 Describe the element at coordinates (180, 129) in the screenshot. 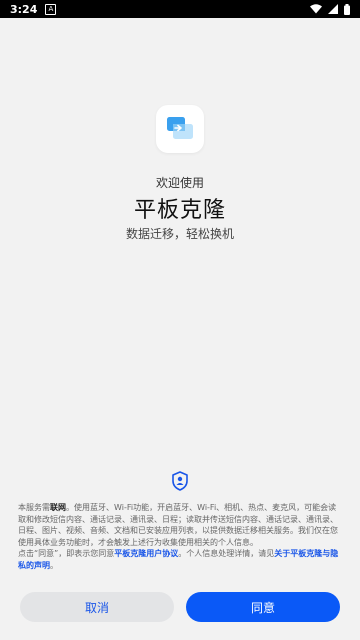

I see `clone-app-icon` at that location.